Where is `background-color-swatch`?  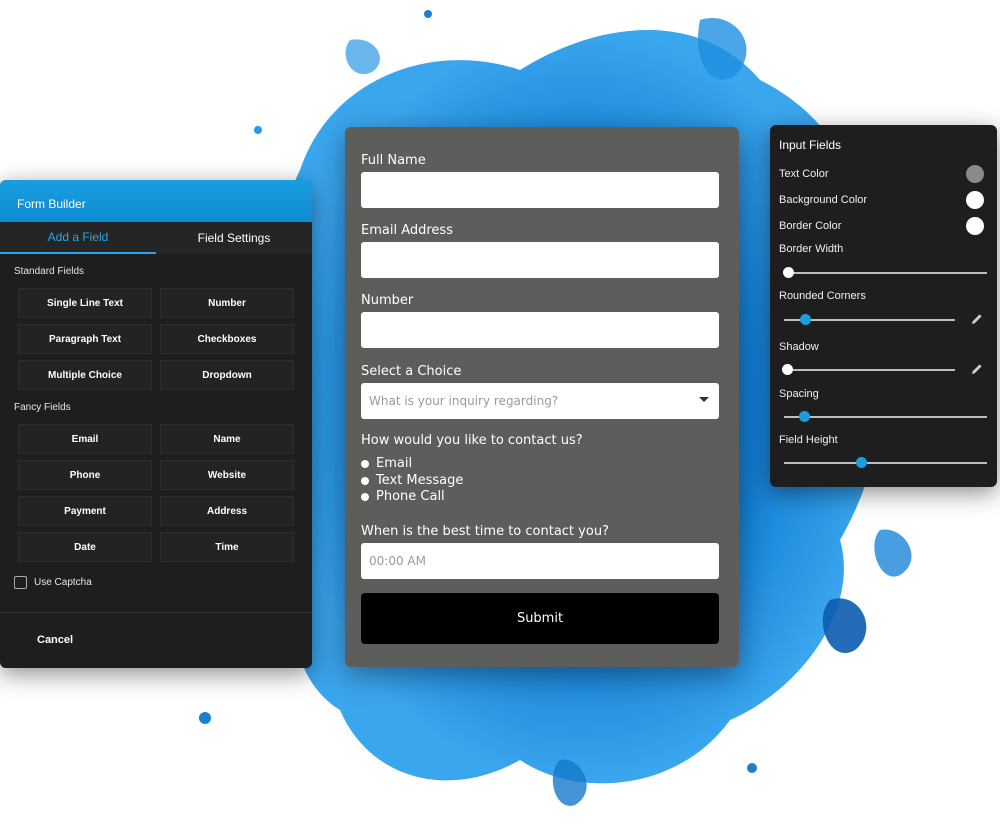
background-color-swatch is located at coordinates (975, 200).